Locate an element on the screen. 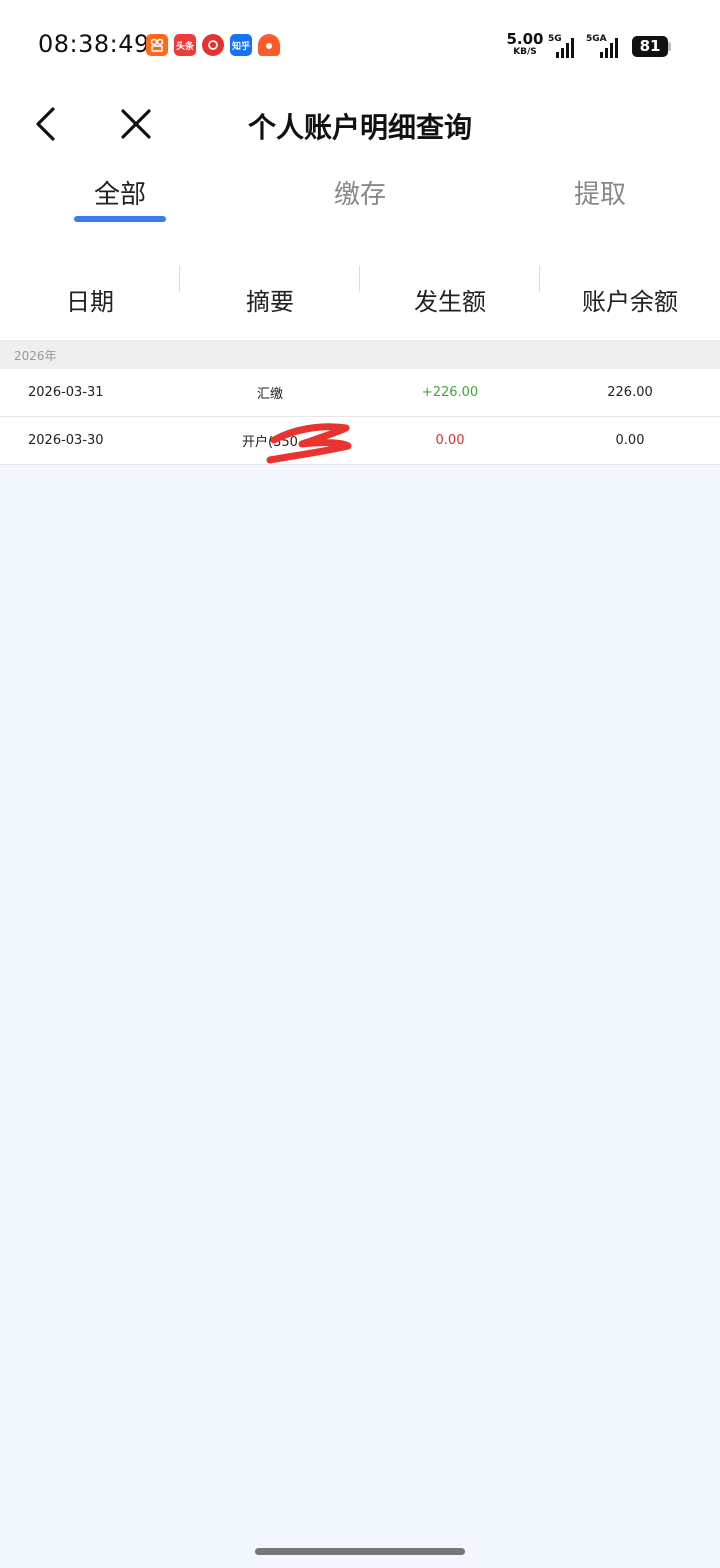 The width and height of the screenshot is (720, 1568). toutiao-icon: 头条 is located at coordinates (185, 45).